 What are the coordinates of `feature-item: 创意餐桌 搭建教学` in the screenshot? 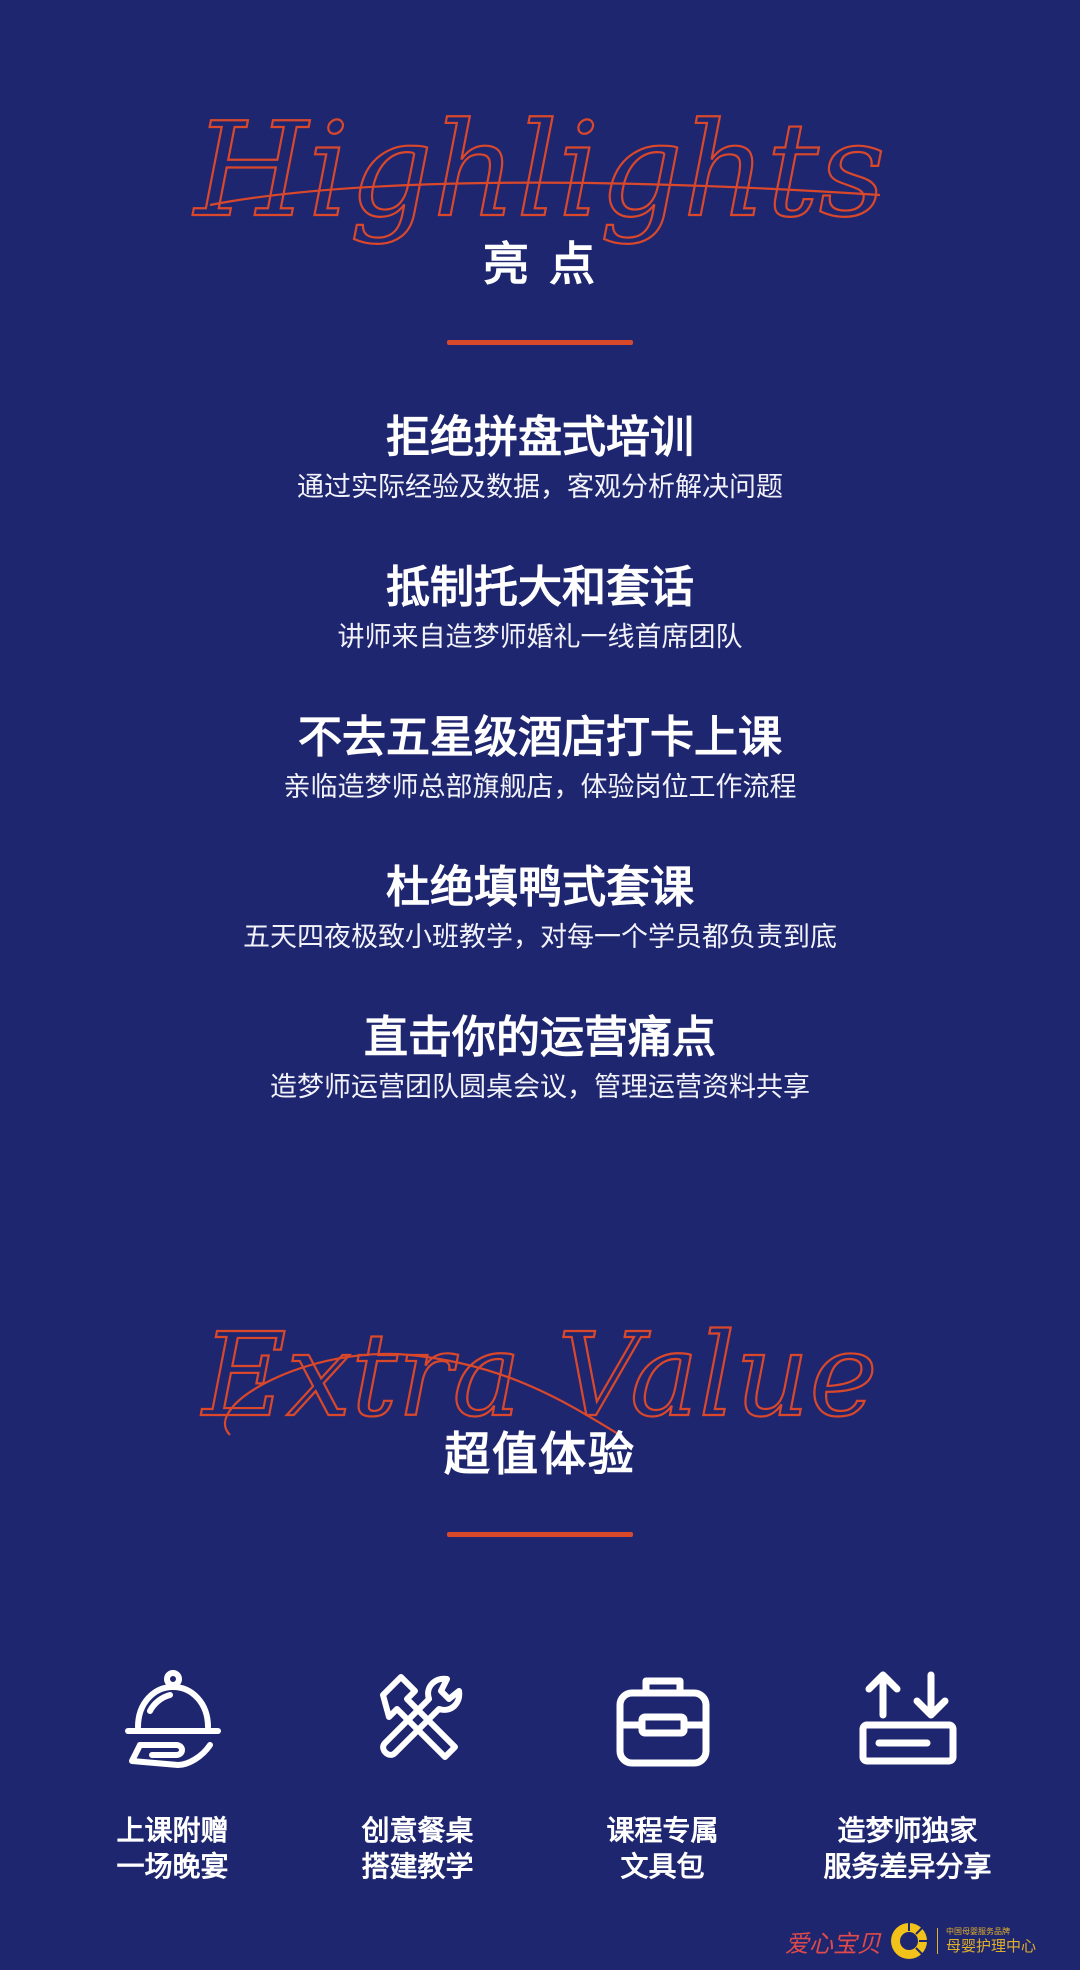 It's located at (417, 1770).